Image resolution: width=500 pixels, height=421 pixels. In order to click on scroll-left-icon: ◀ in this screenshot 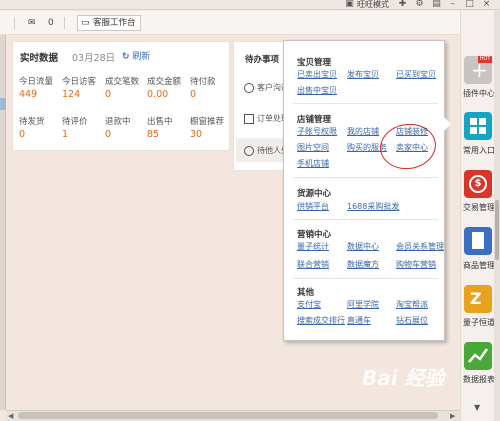, I will do `click(10, 416)`.